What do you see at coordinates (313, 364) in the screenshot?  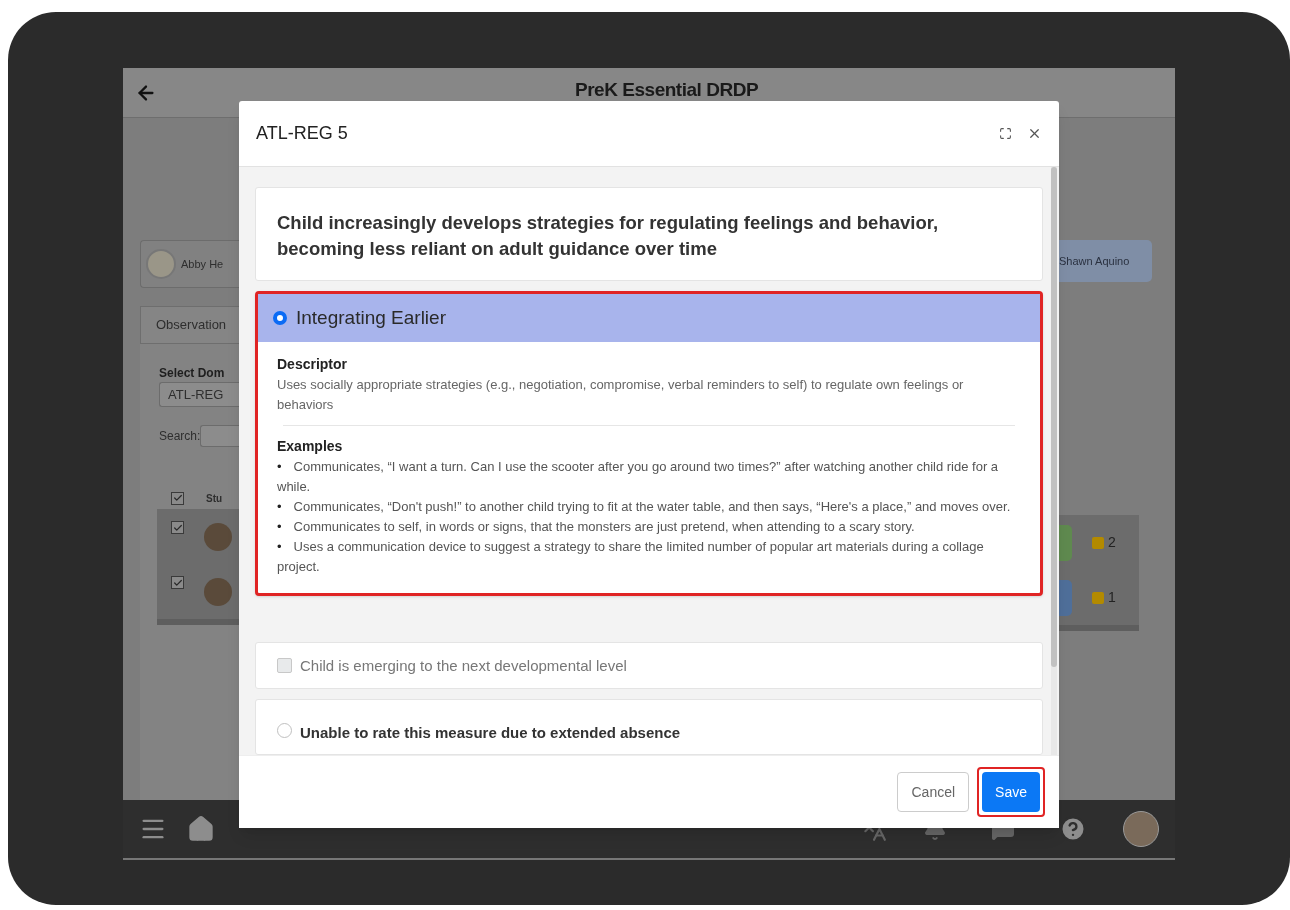 I see `descriptor-heading: Descriptor` at bounding box center [313, 364].